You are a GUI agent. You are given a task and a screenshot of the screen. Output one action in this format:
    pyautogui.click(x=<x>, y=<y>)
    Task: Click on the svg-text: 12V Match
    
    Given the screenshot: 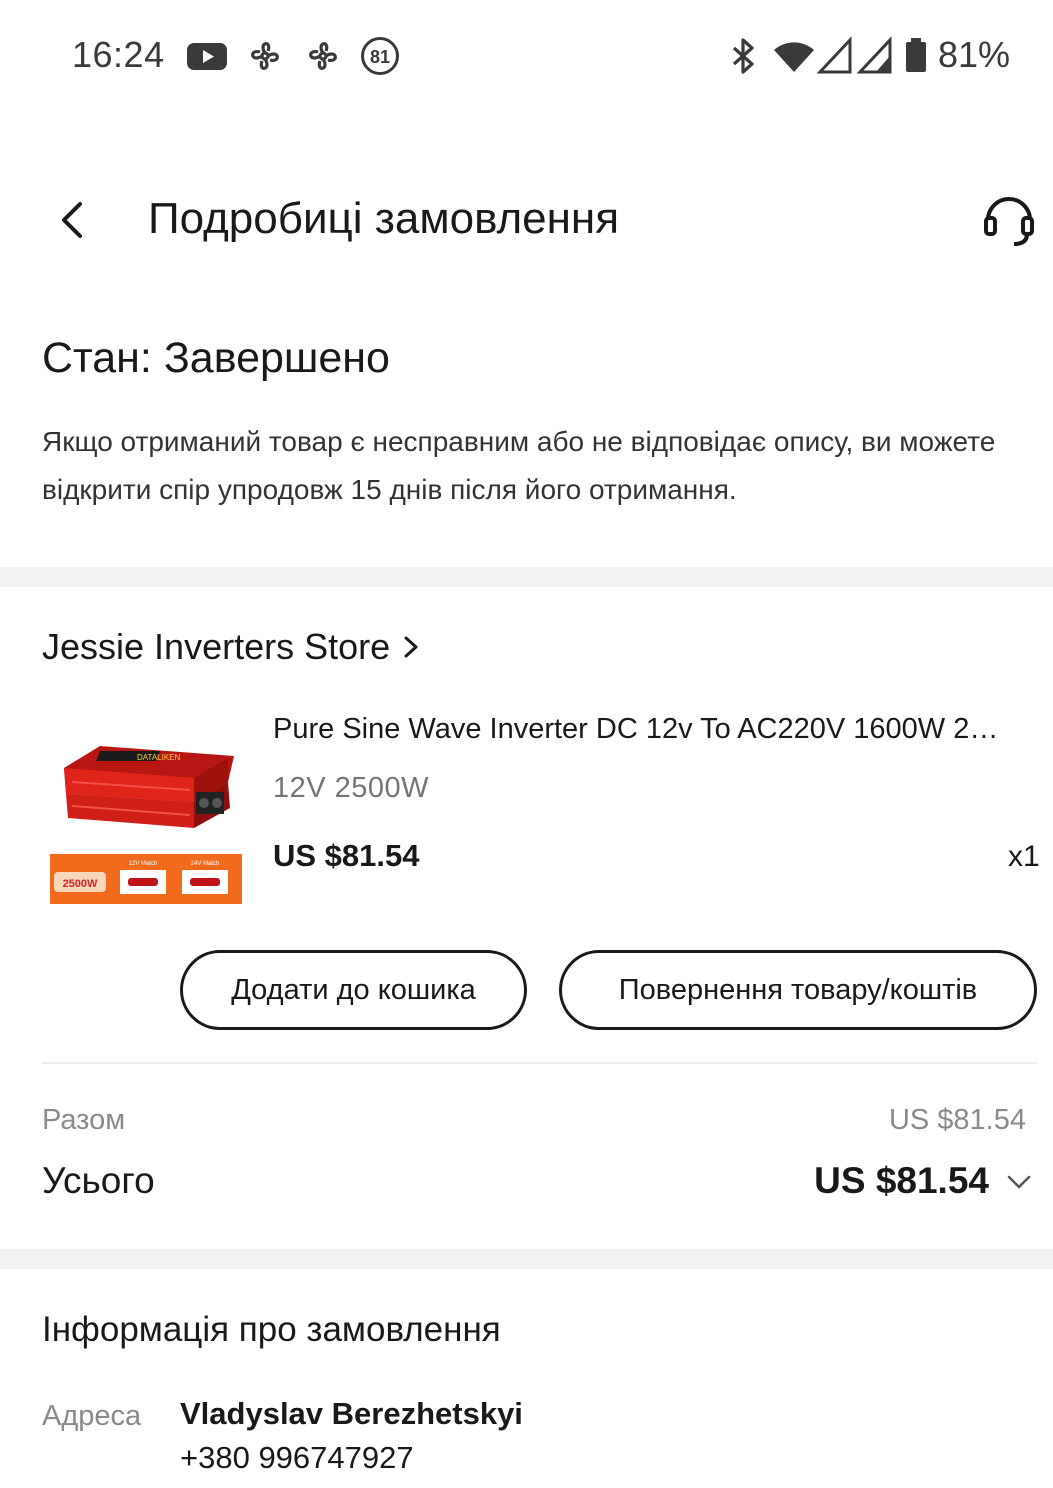 What is the action you would take?
    pyautogui.click(x=143, y=864)
    